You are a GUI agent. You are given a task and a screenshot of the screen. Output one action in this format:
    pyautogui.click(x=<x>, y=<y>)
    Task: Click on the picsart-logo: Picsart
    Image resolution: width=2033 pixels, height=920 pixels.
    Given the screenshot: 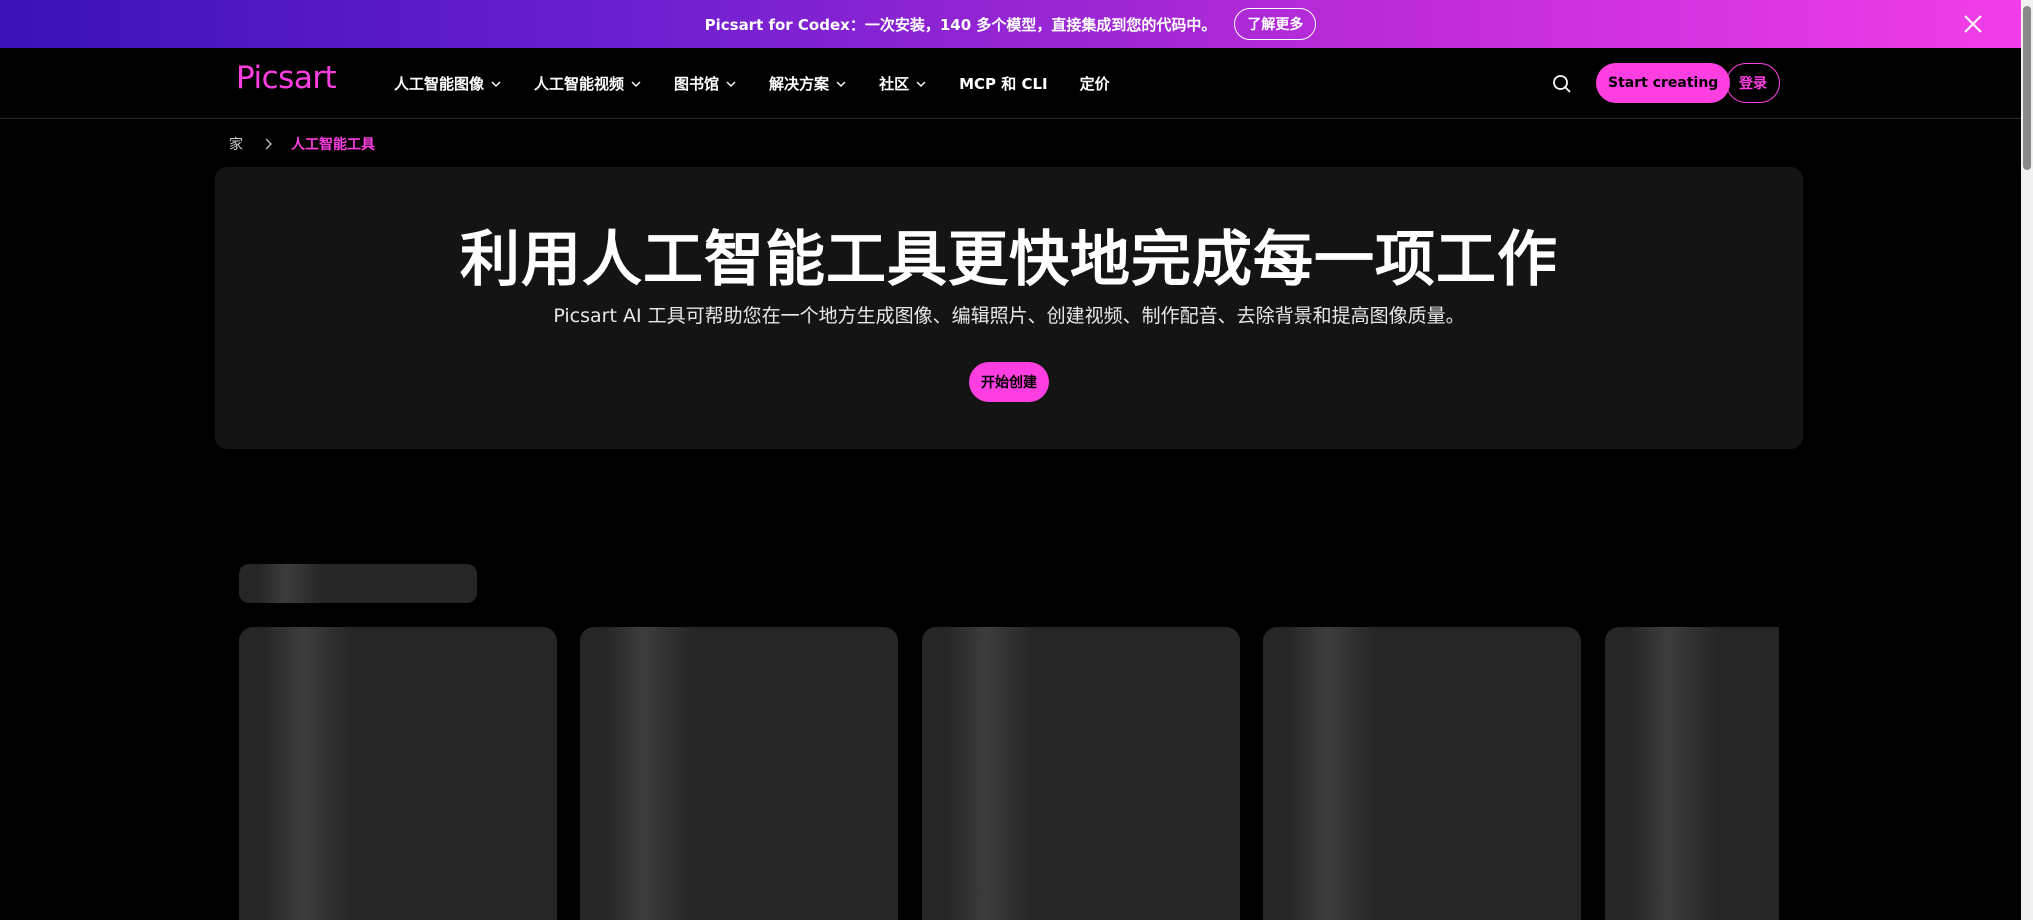 What is the action you would take?
    pyautogui.click(x=286, y=78)
    